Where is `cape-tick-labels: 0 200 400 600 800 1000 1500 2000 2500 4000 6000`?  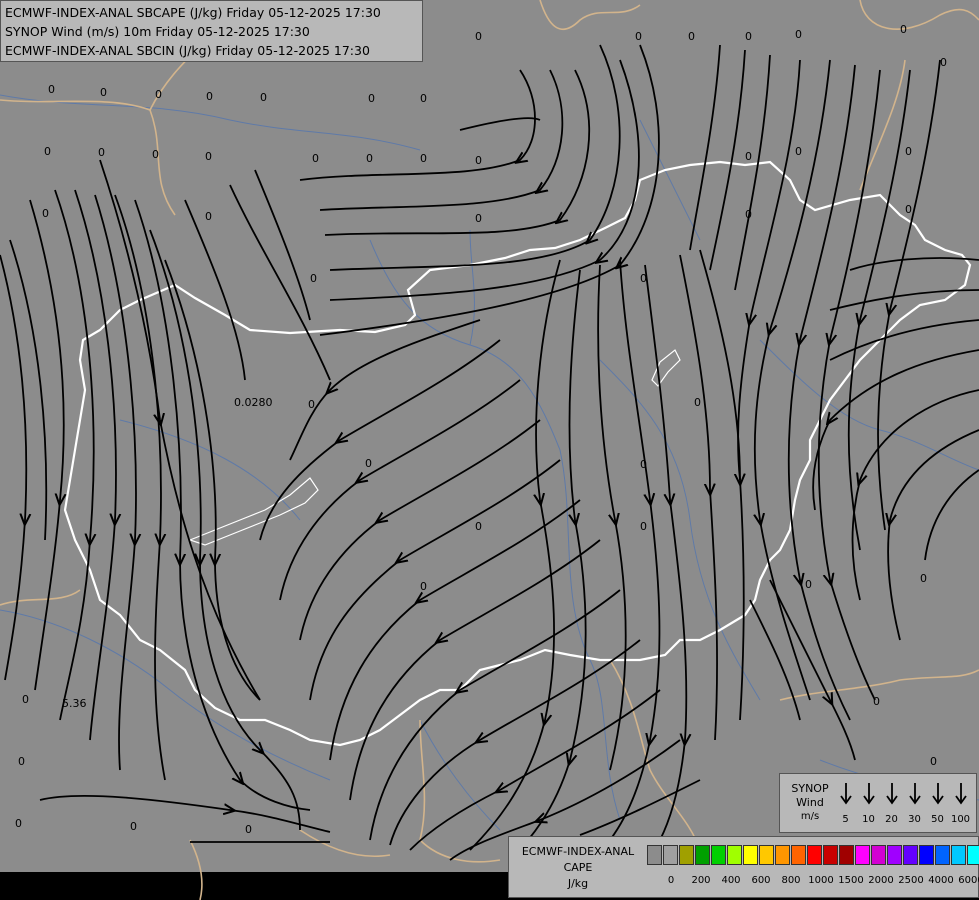 cape-tick-labels: 0 200 400 600 800 1000 1500 2000 2500 4000 6000 is located at coordinates (813, 882).